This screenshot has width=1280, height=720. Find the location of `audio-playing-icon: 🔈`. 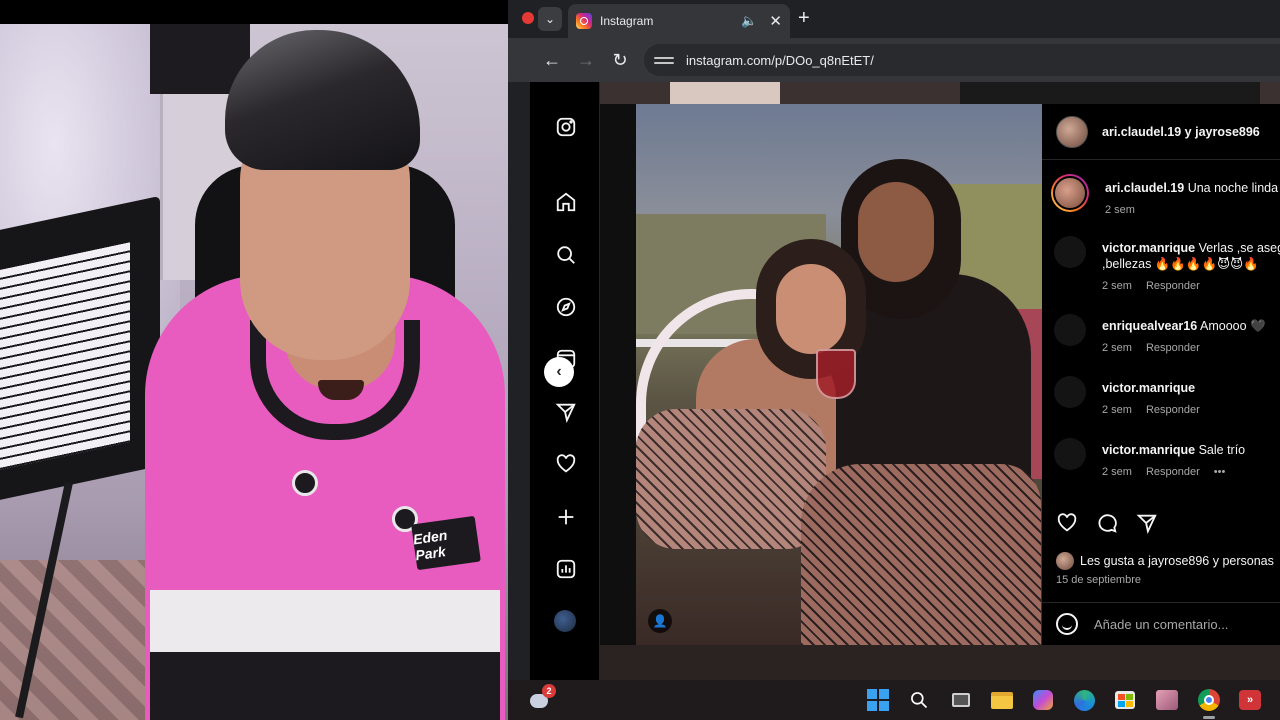

audio-playing-icon: 🔈 is located at coordinates (749, 21).